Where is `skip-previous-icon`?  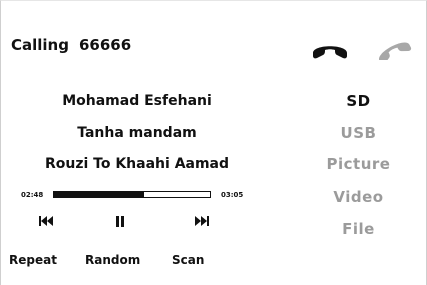 skip-previous-icon is located at coordinates (46, 221).